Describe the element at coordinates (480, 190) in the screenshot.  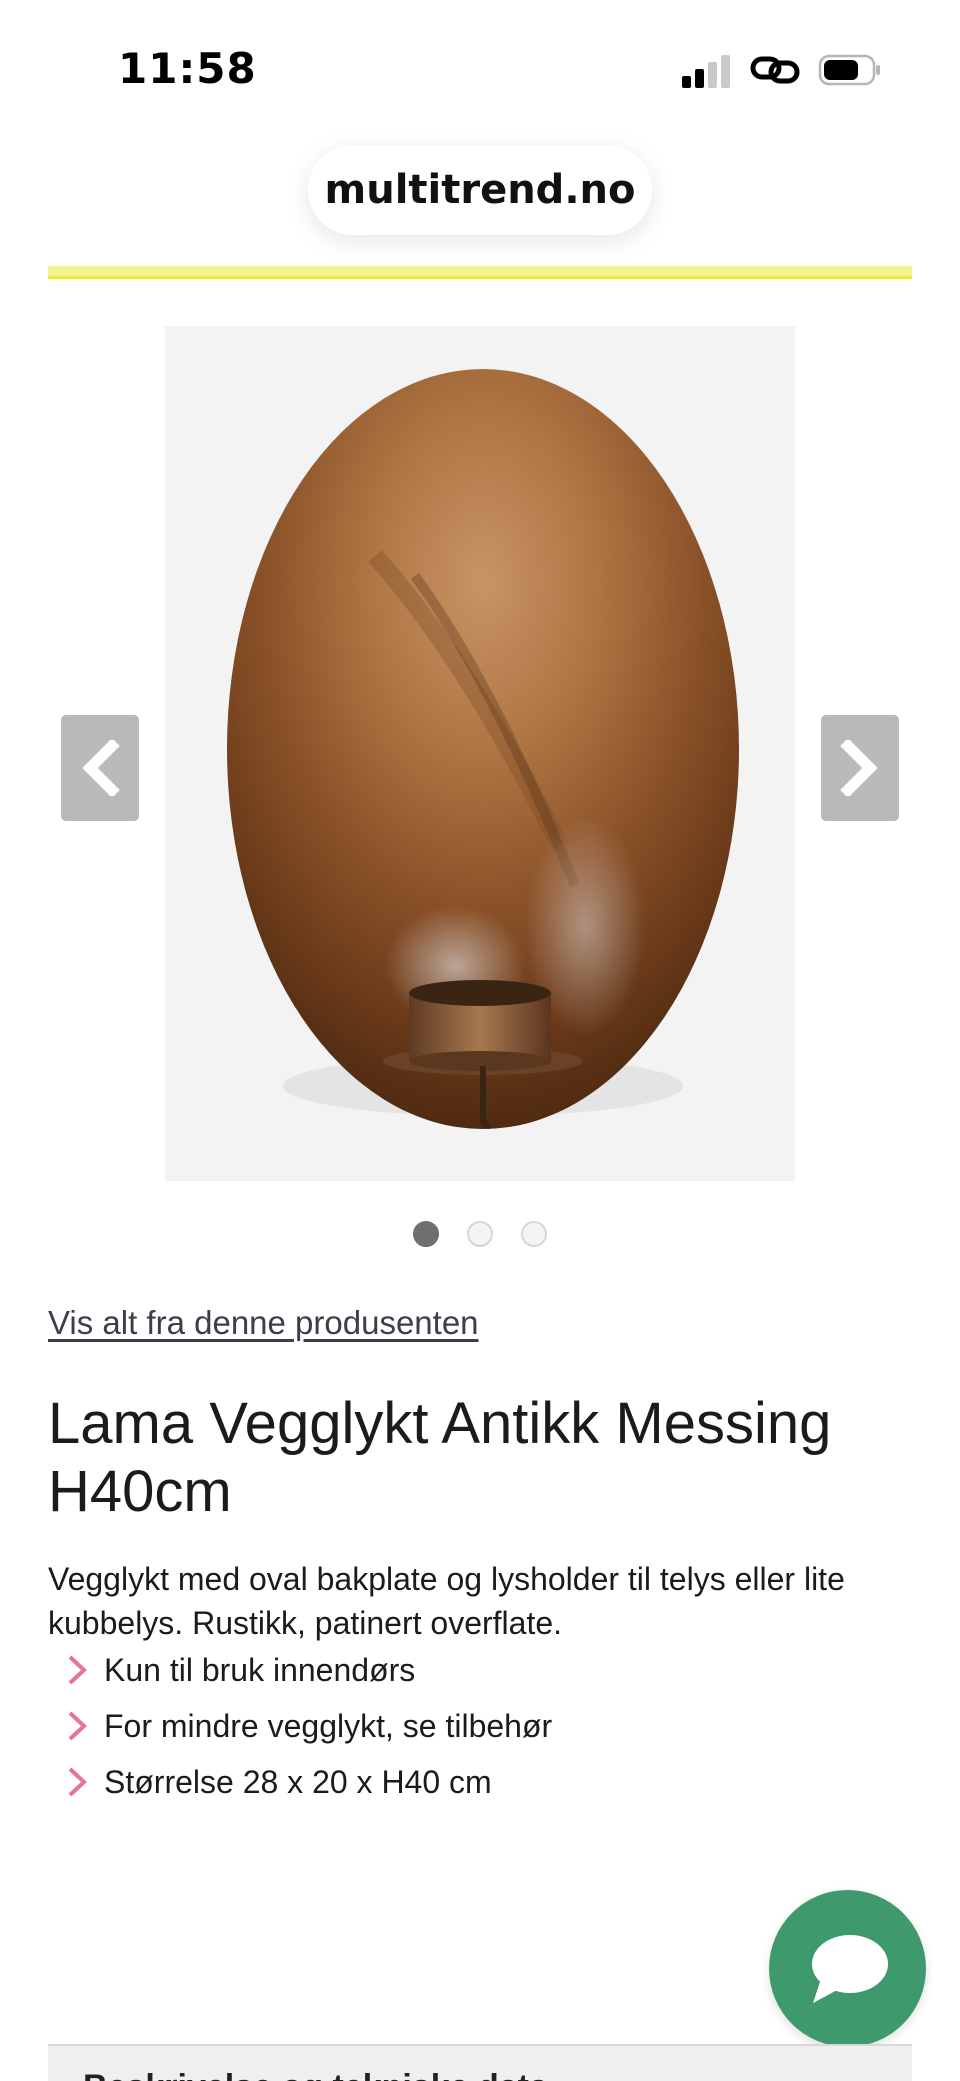
I see `address-bar: multitrend.no` at that location.